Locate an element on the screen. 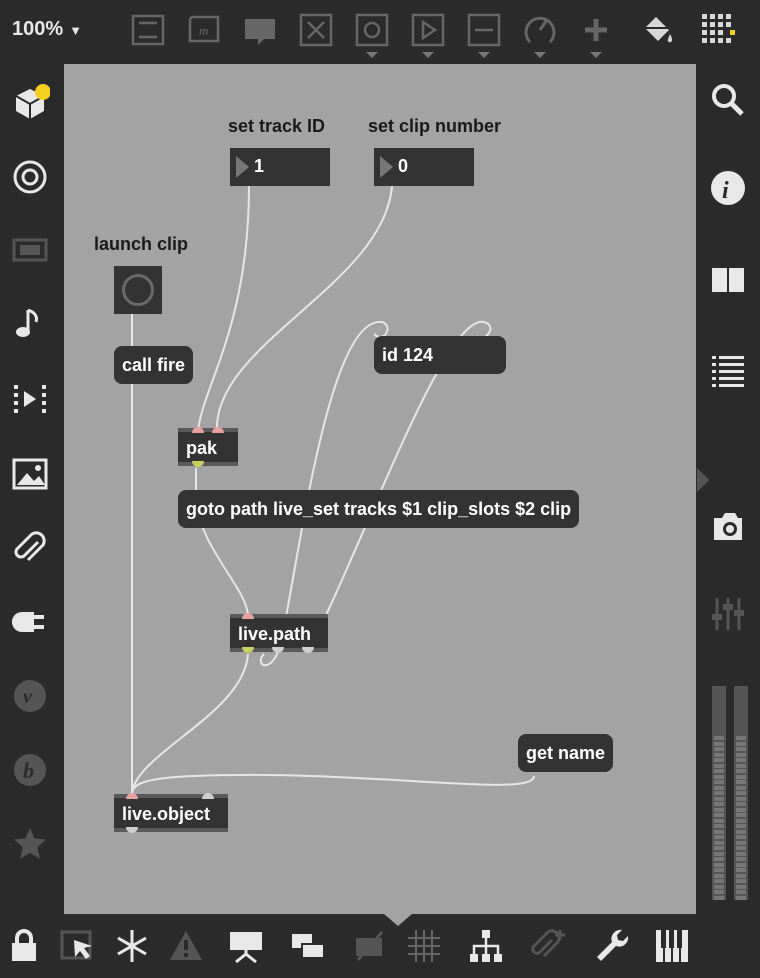 Image resolution: width=760 pixels, height=978 pixels. device-icon is located at coordinates (30, 250).